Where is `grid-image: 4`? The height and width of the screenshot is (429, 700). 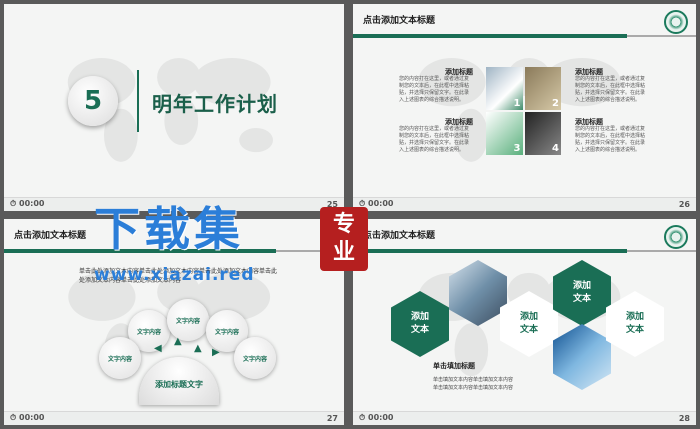 grid-image: 4 is located at coordinates (542, 133).